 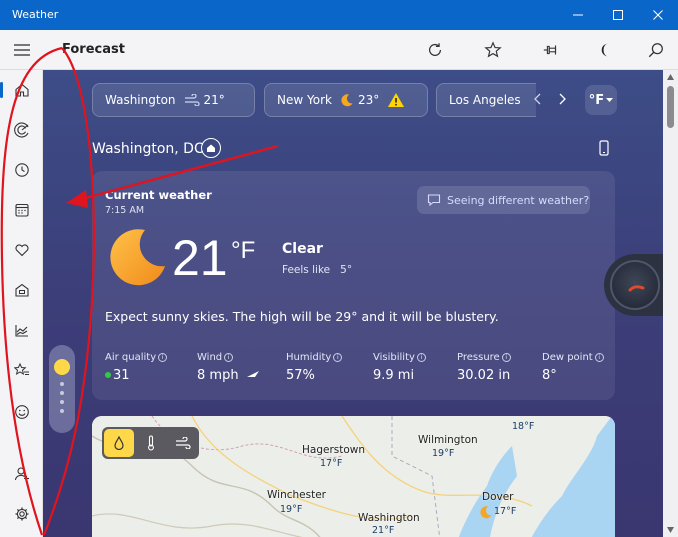 I want to click on feels-like: Feels like 5°, so click(x=317, y=270).